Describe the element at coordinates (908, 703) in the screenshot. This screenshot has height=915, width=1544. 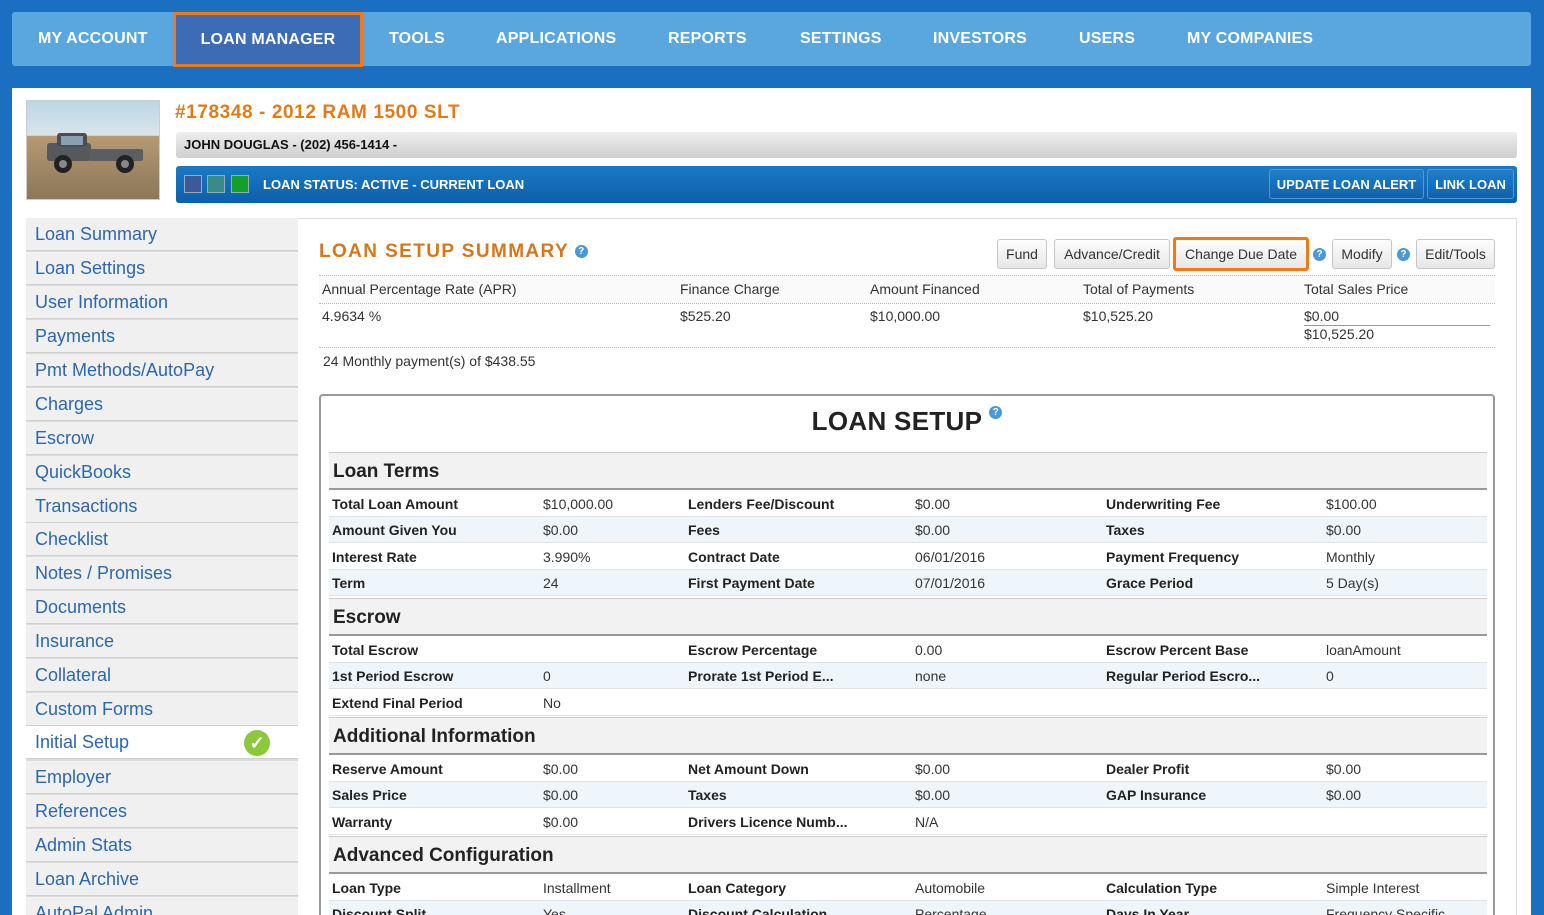
I see `table-row: Extend Final Period No` at that location.